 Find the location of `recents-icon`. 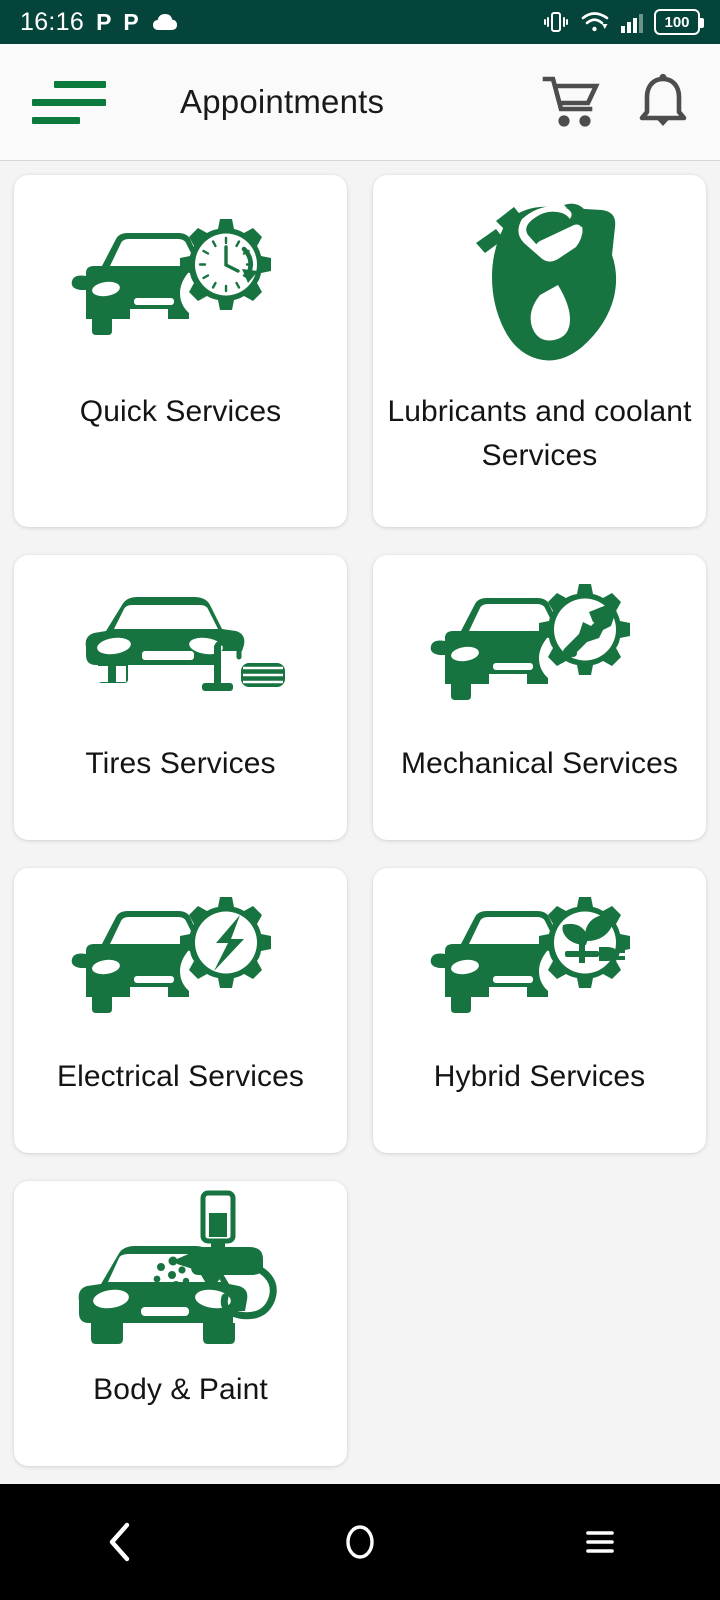

recents-icon is located at coordinates (600, 1542).